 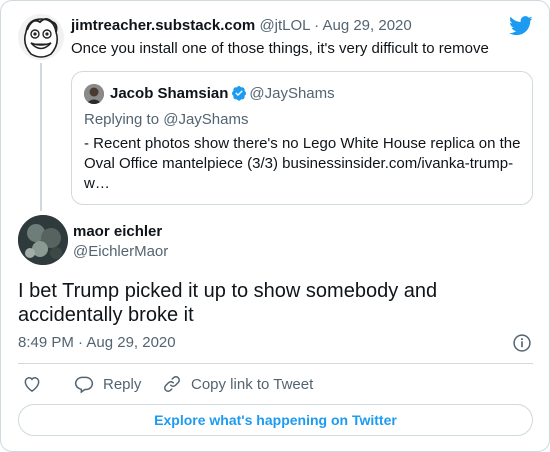 What do you see at coordinates (41, 137) in the screenshot?
I see `thread-connector-line` at bounding box center [41, 137].